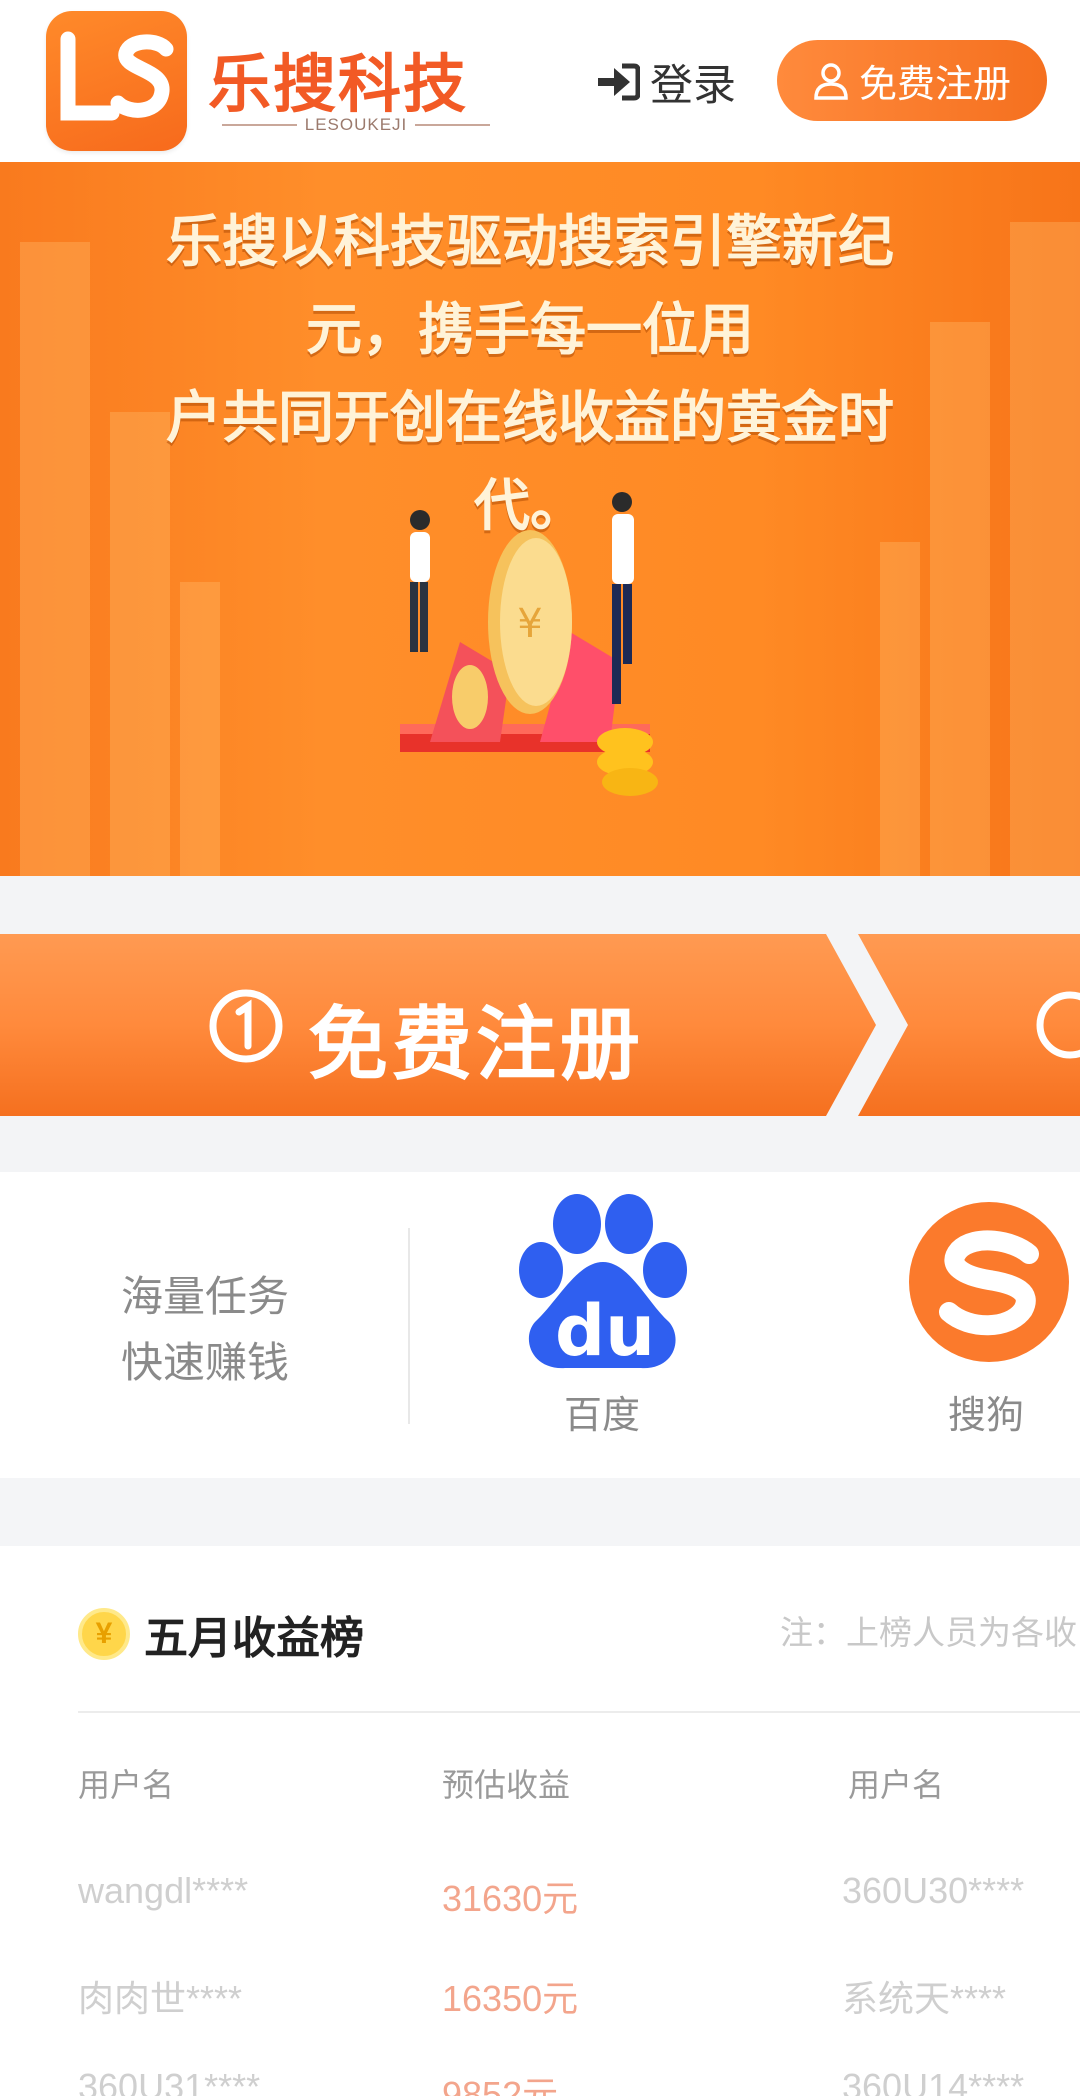 The height and width of the screenshot is (2096, 1080). I want to click on table-cell-income: 16350元, so click(510, 1998).